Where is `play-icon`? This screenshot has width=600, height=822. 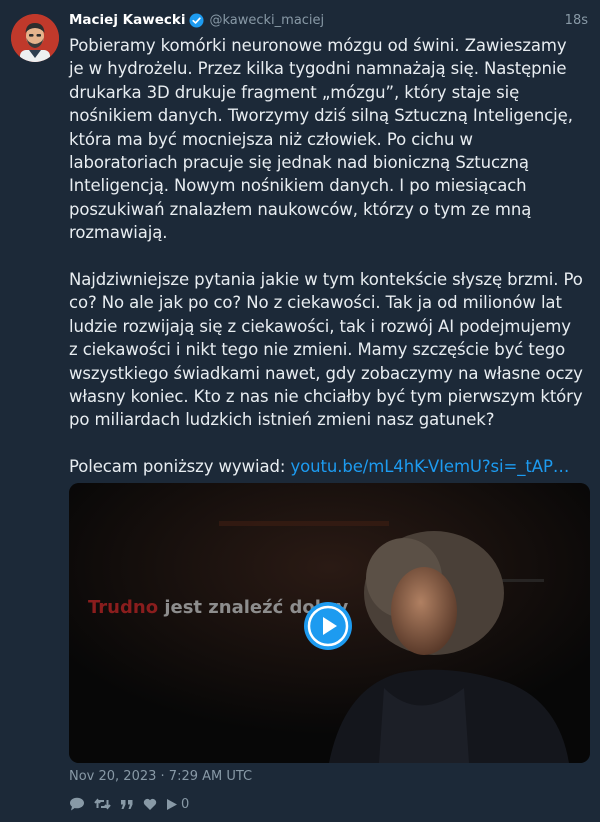 play-icon is located at coordinates (328, 626).